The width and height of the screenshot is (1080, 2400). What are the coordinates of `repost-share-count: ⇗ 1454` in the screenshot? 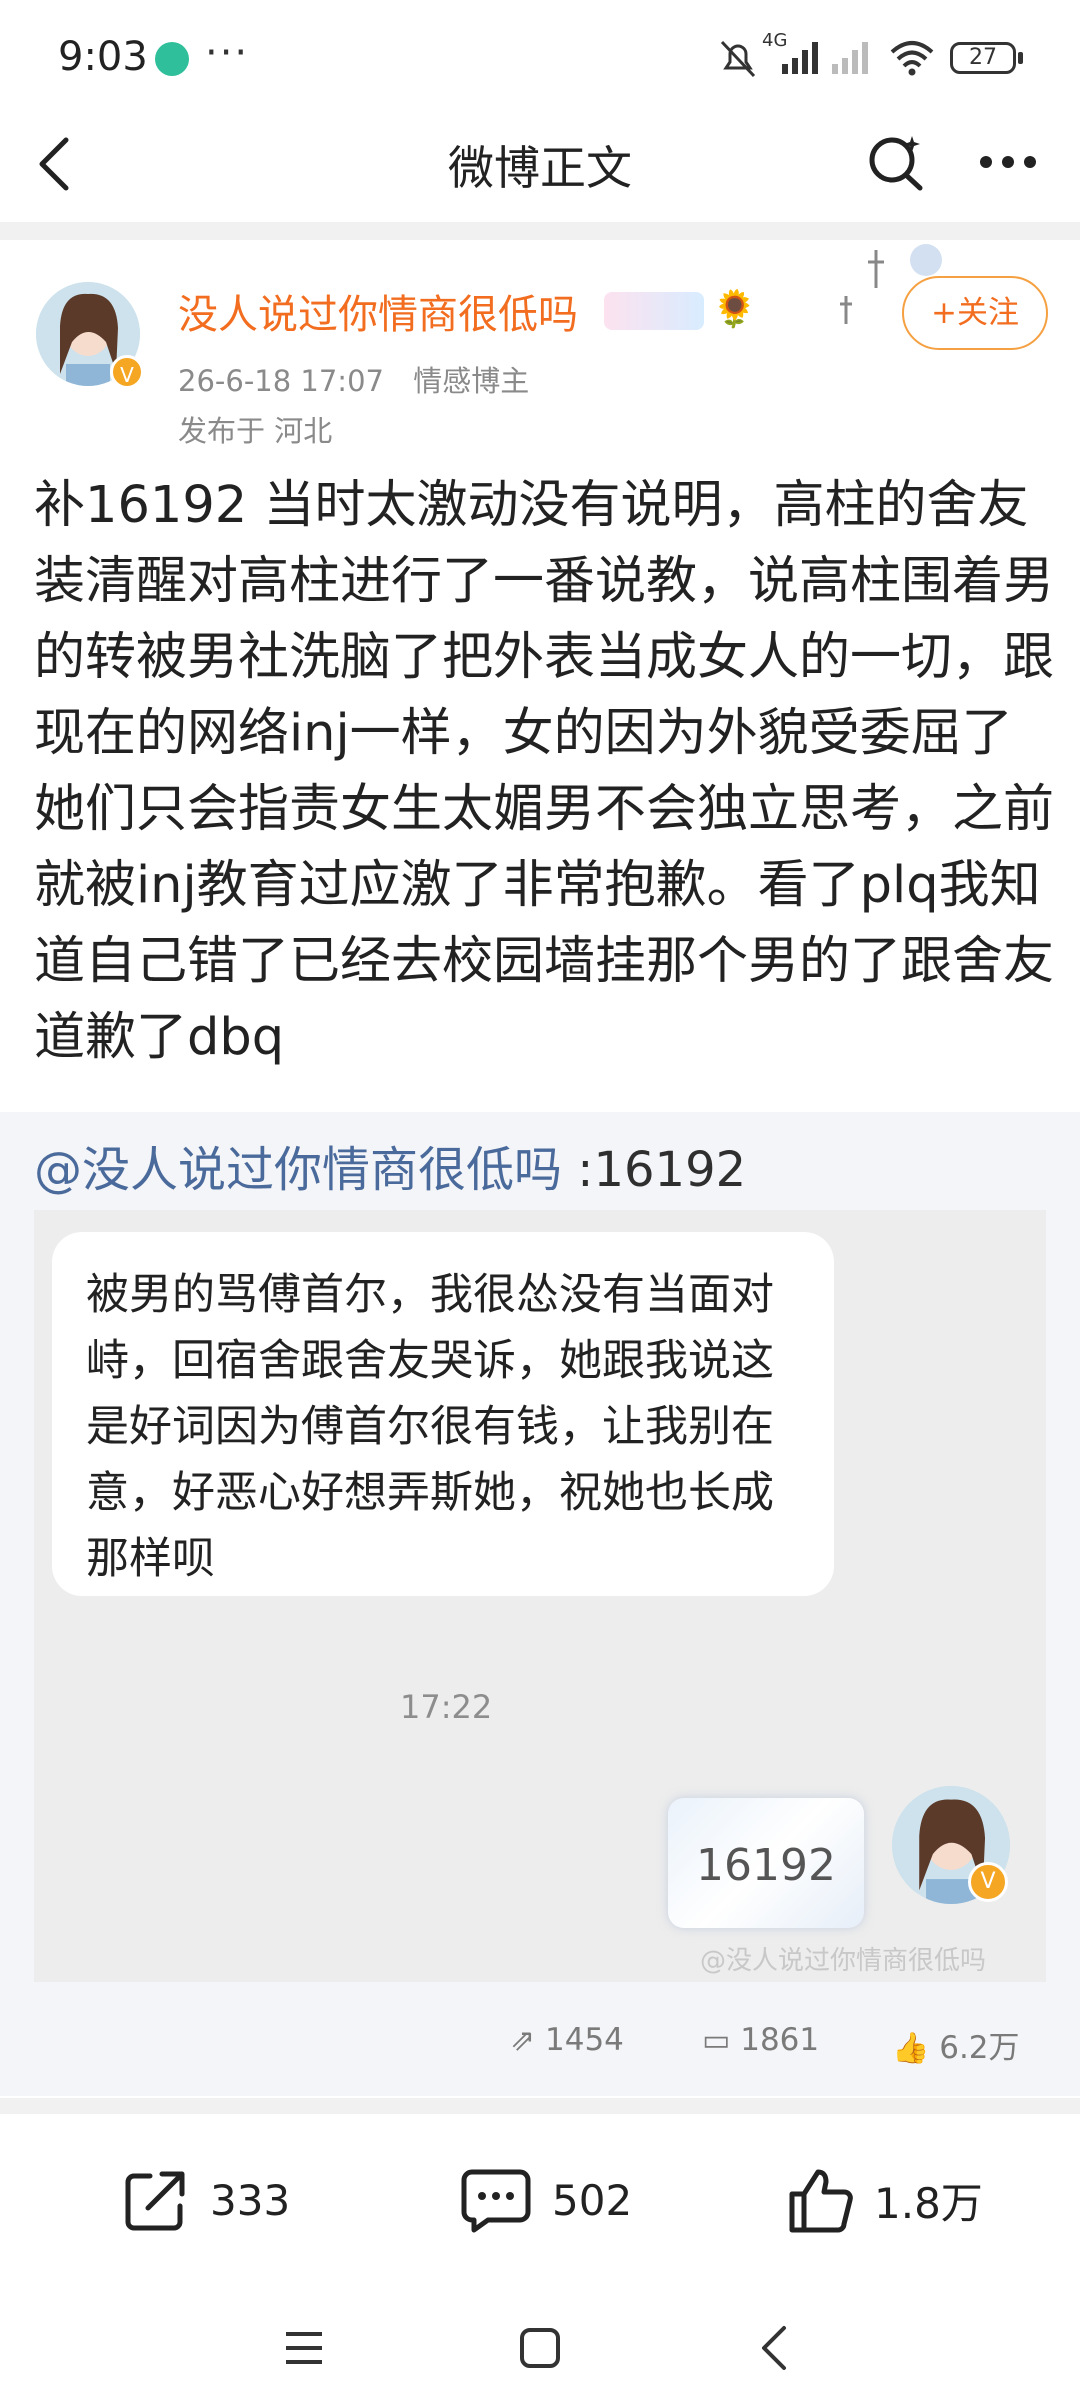 It's located at (567, 2040).